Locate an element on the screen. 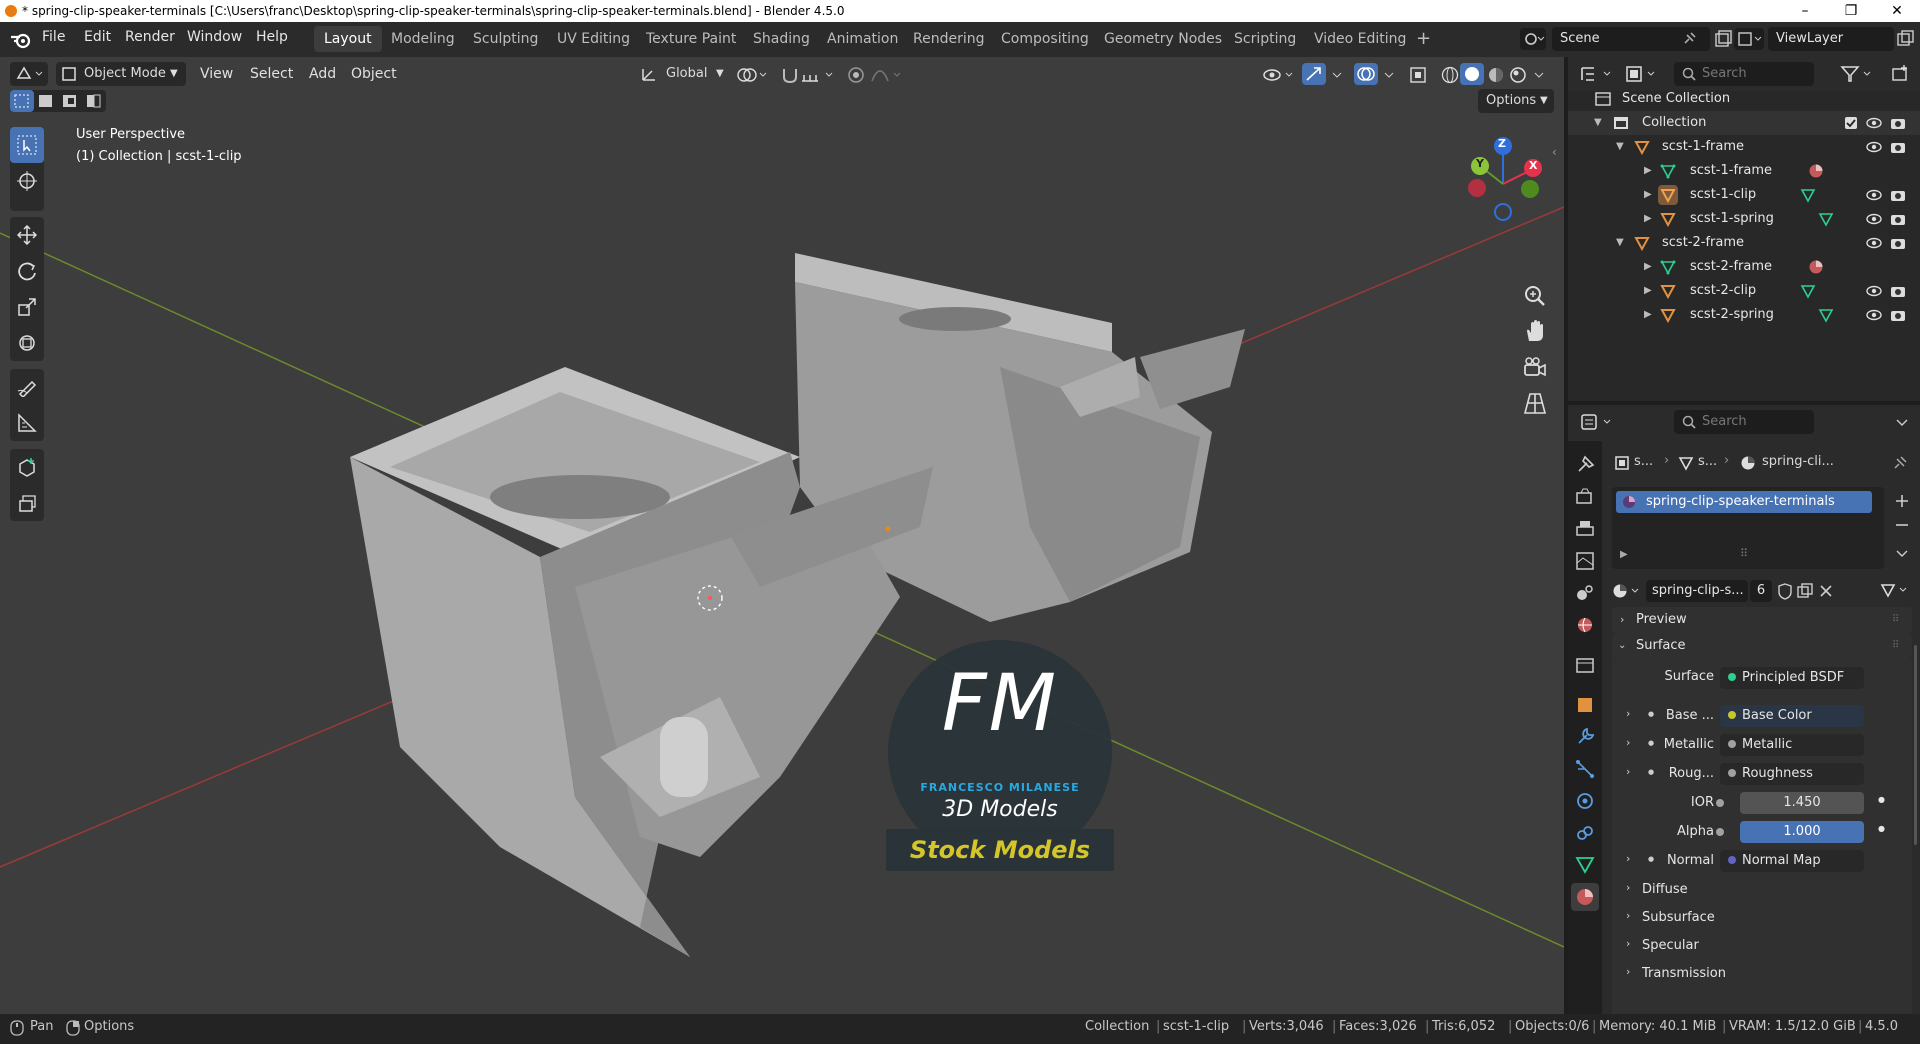  properties-scrollbar is located at coordinates (1915, 745).